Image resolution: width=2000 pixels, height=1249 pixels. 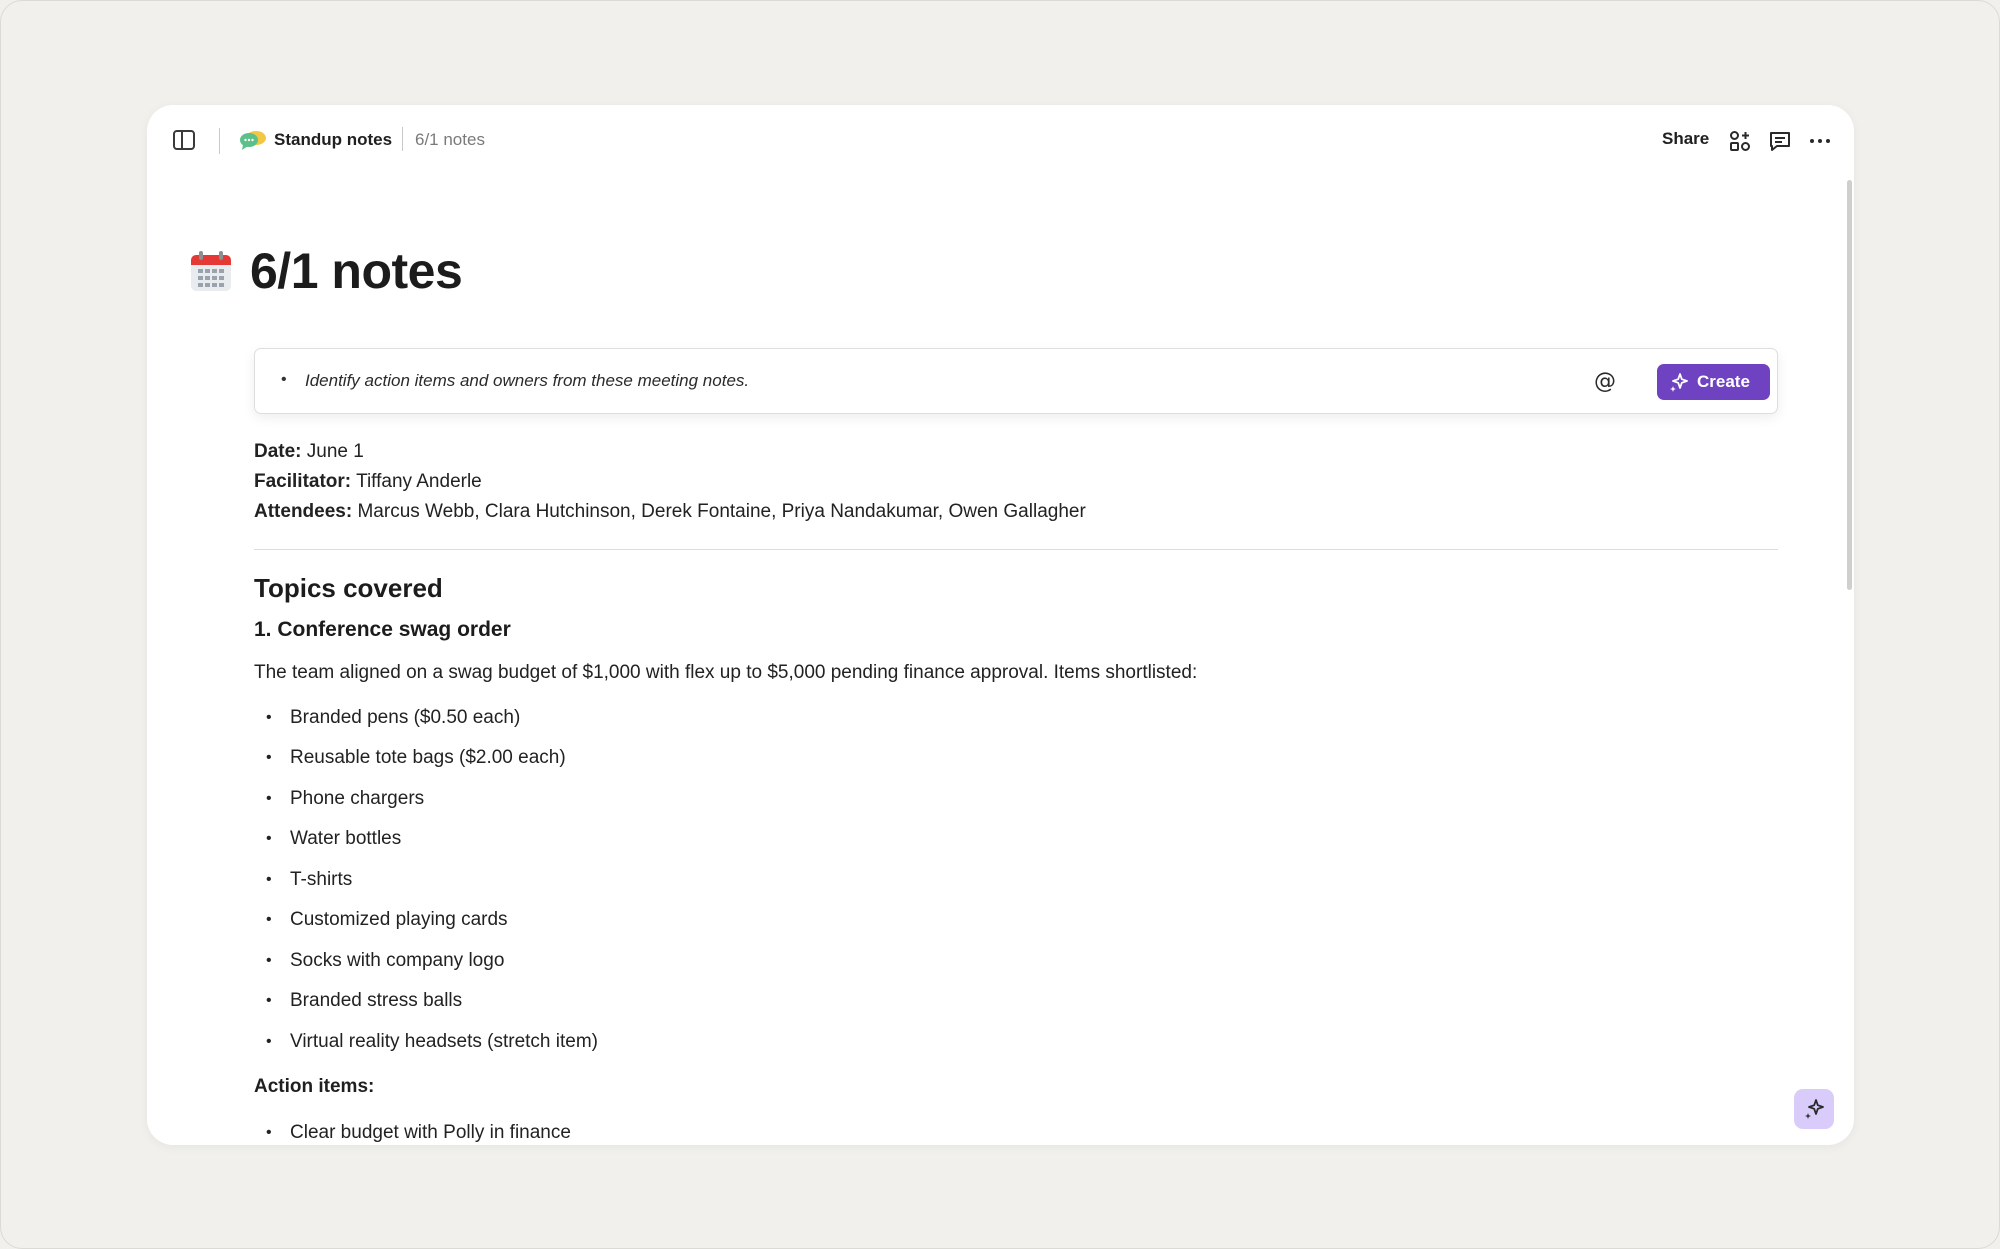 What do you see at coordinates (1605, 382) in the screenshot?
I see `mention-icon: @` at bounding box center [1605, 382].